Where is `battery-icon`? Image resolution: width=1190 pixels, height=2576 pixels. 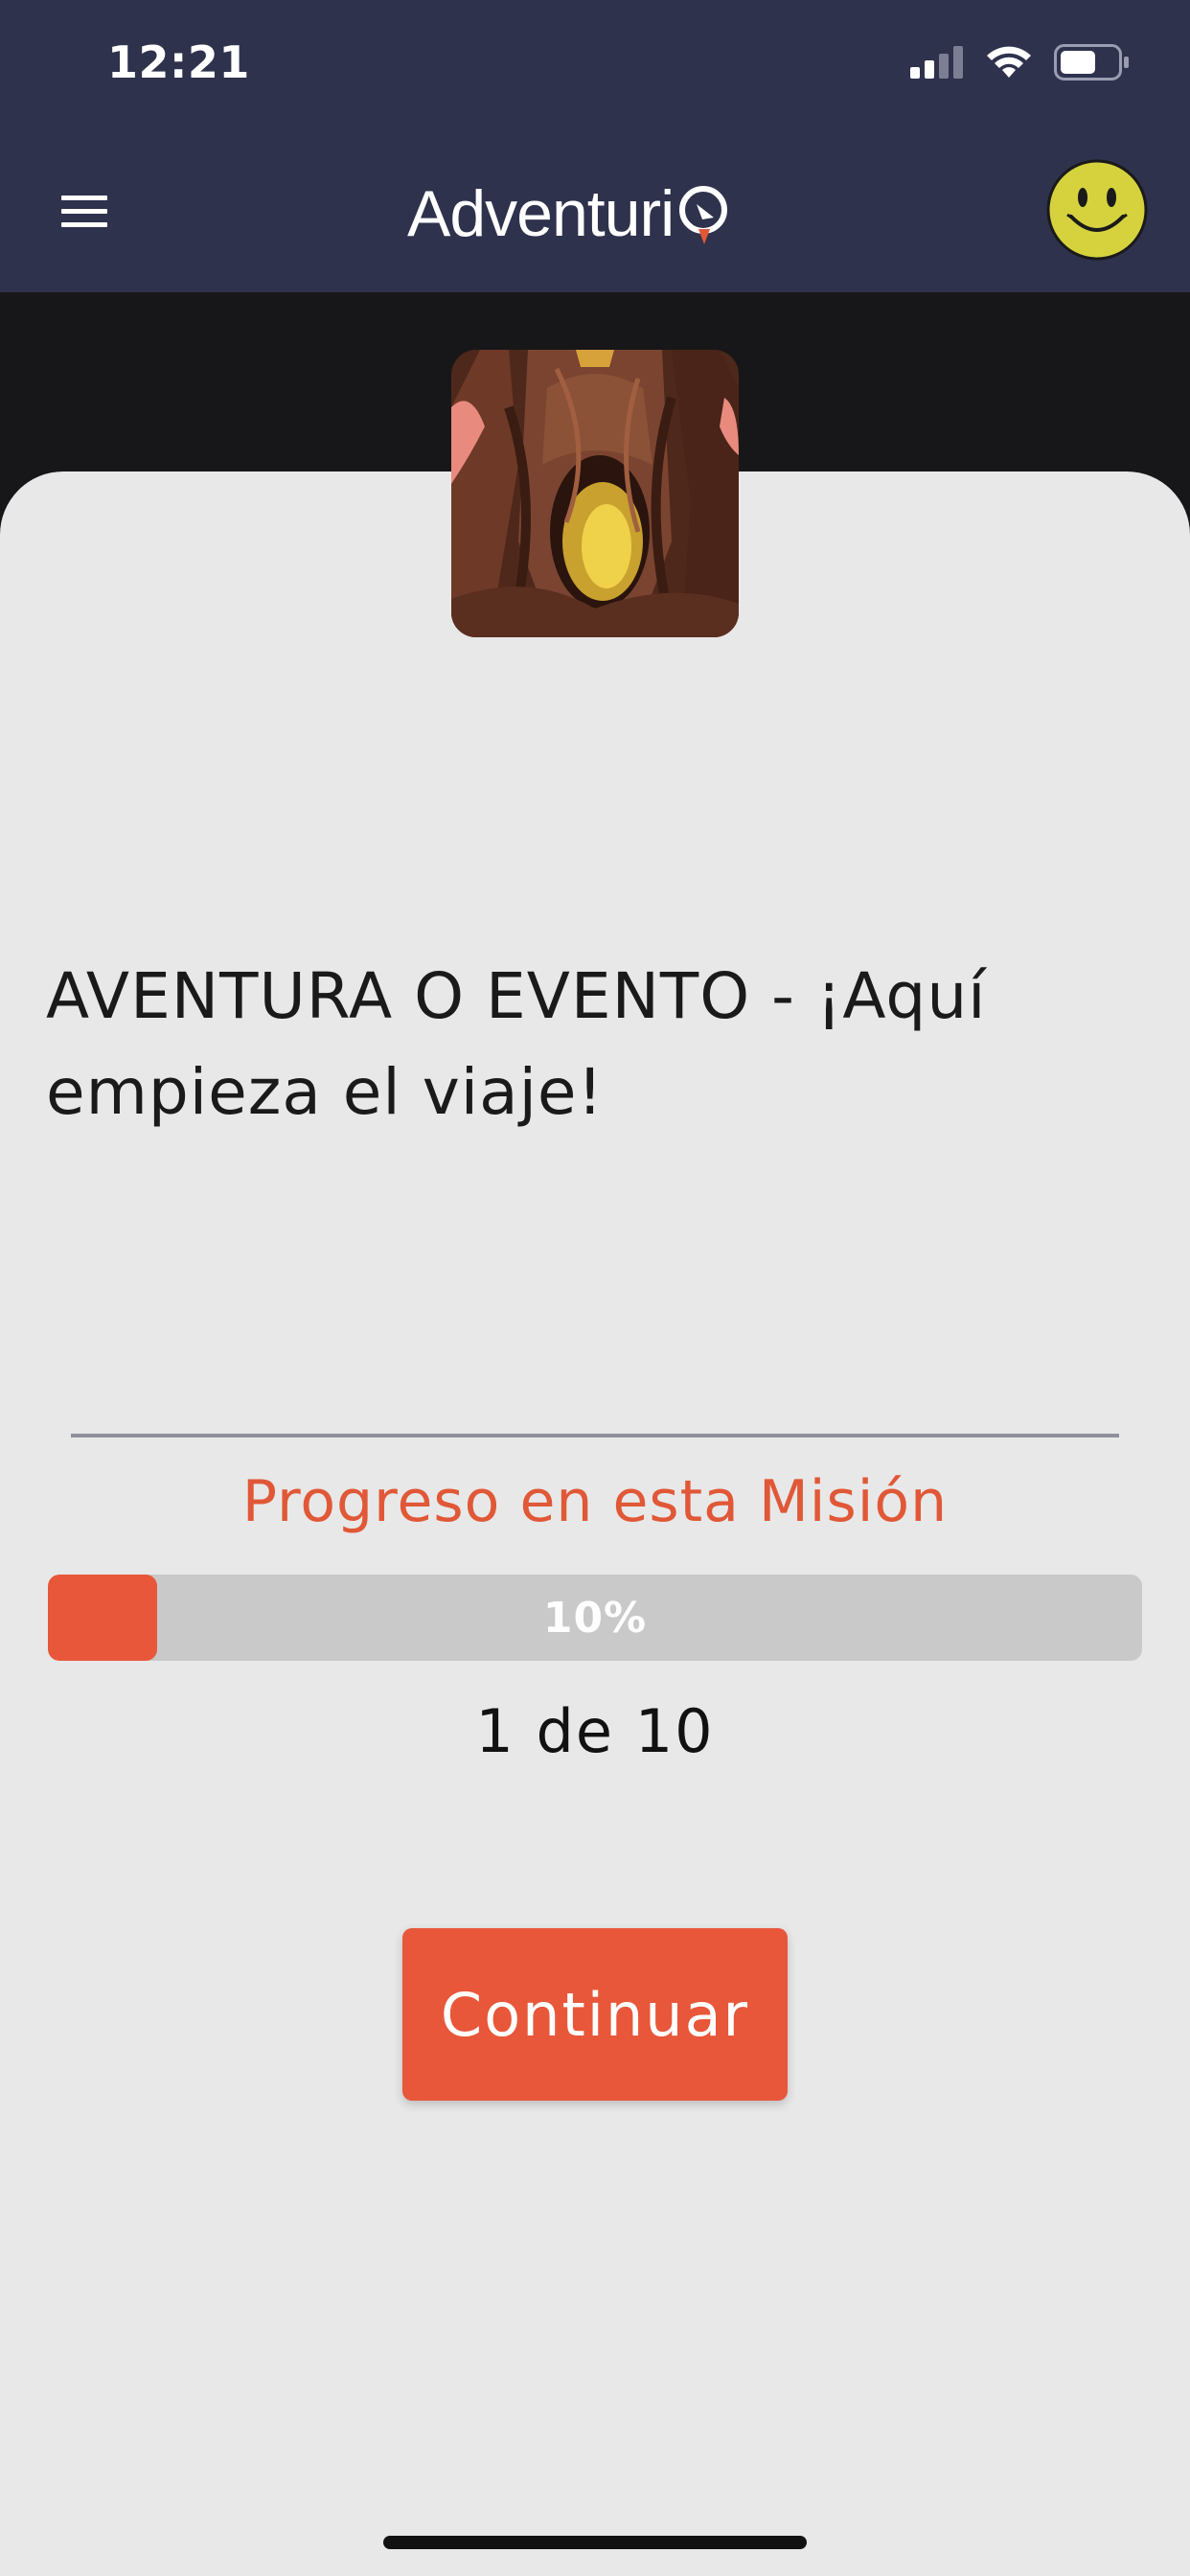
battery-icon is located at coordinates (1093, 64).